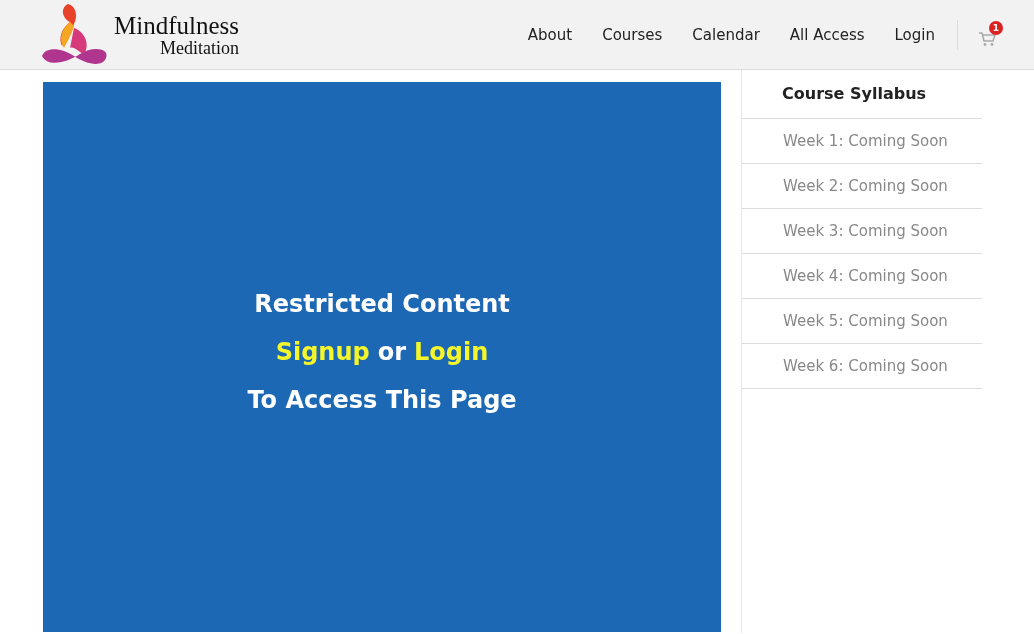 This screenshot has height=634, width=1034. Describe the element at coordinates (392, 352) in the screenshot. I see `or-text: or` at that location.